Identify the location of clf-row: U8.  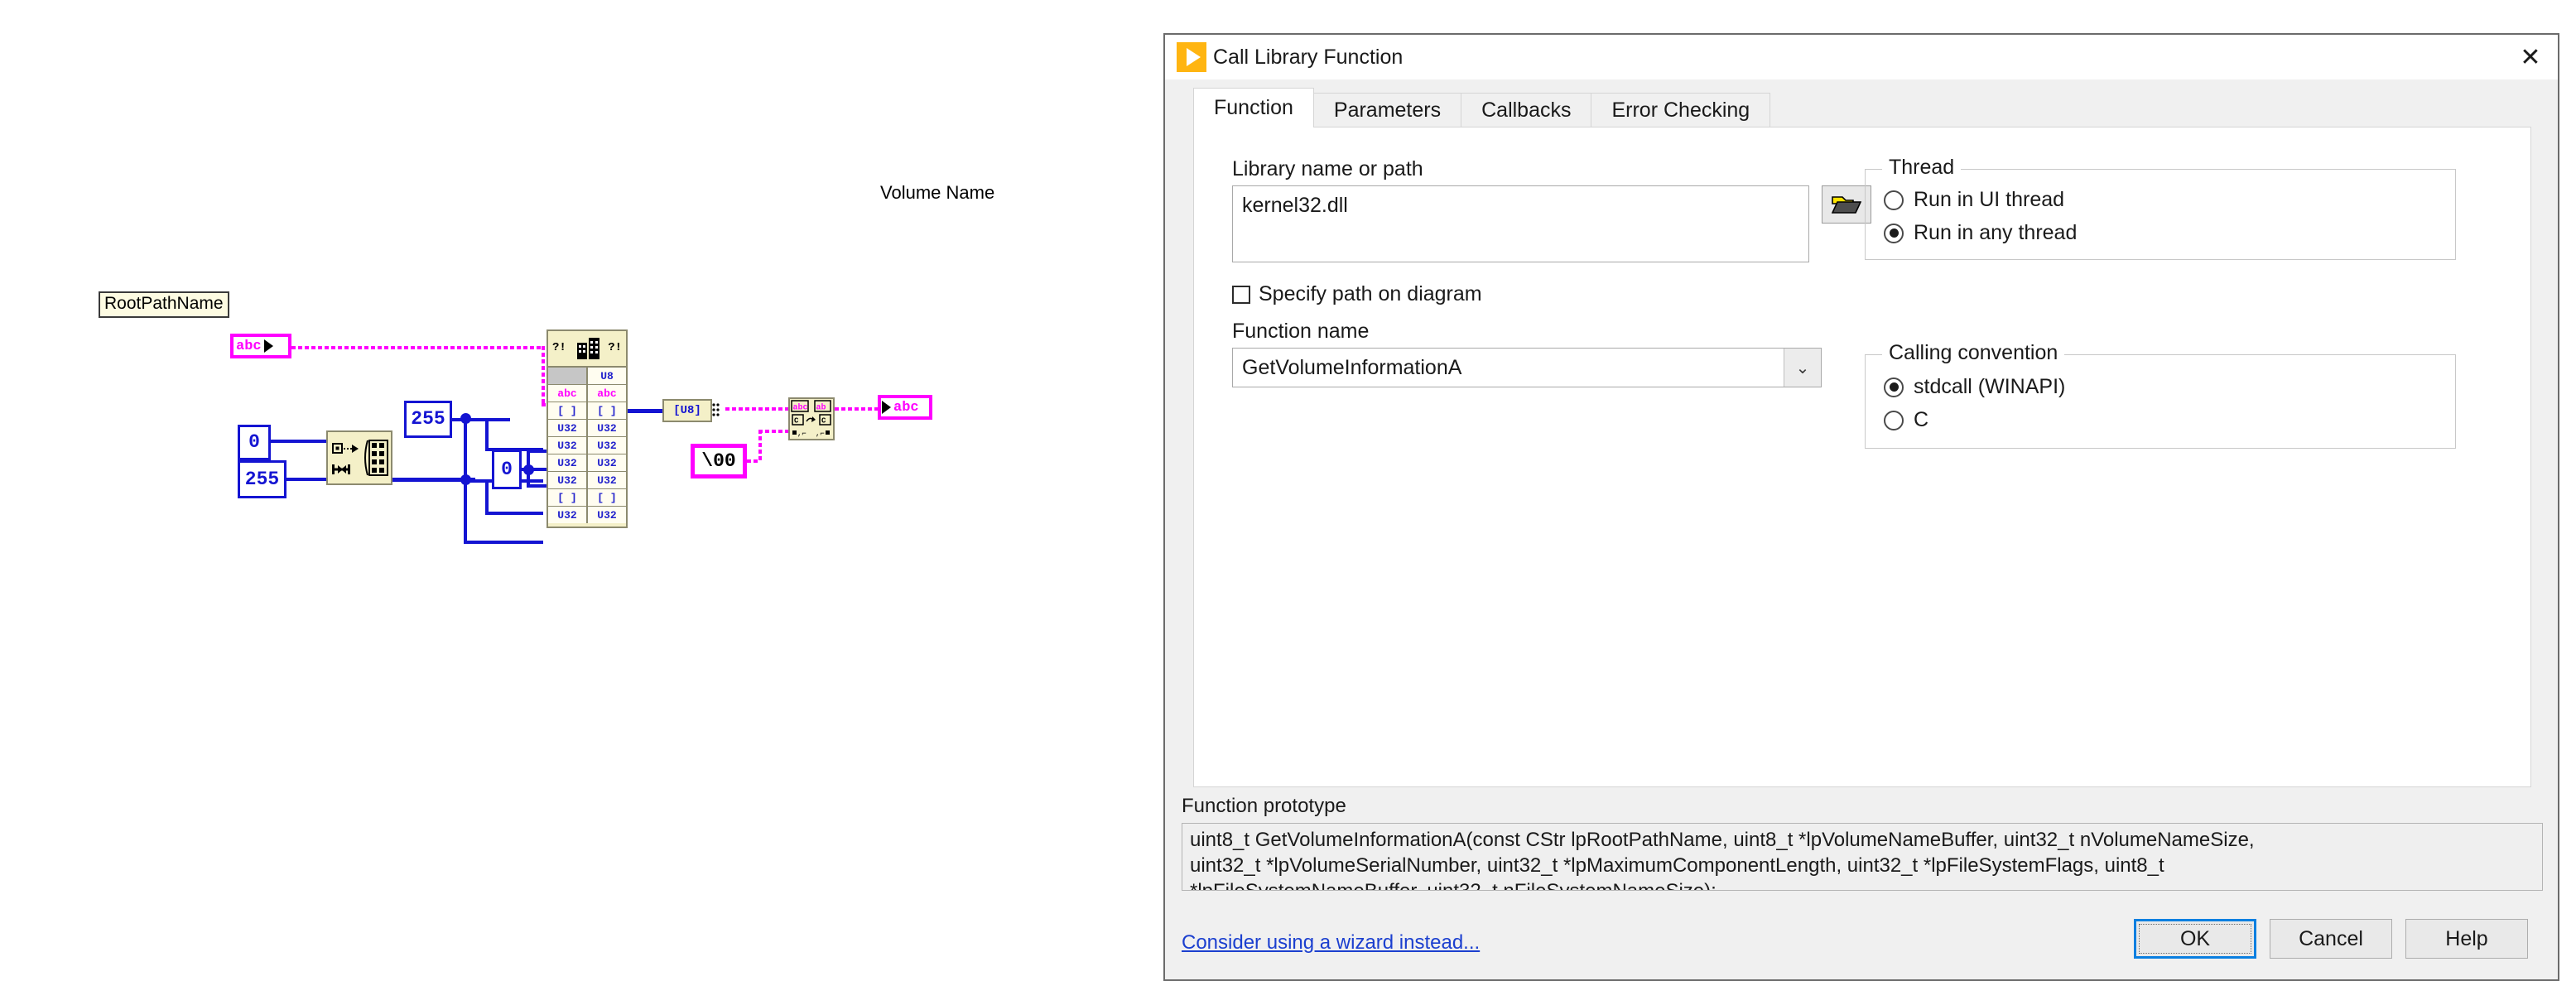
(587, 376).